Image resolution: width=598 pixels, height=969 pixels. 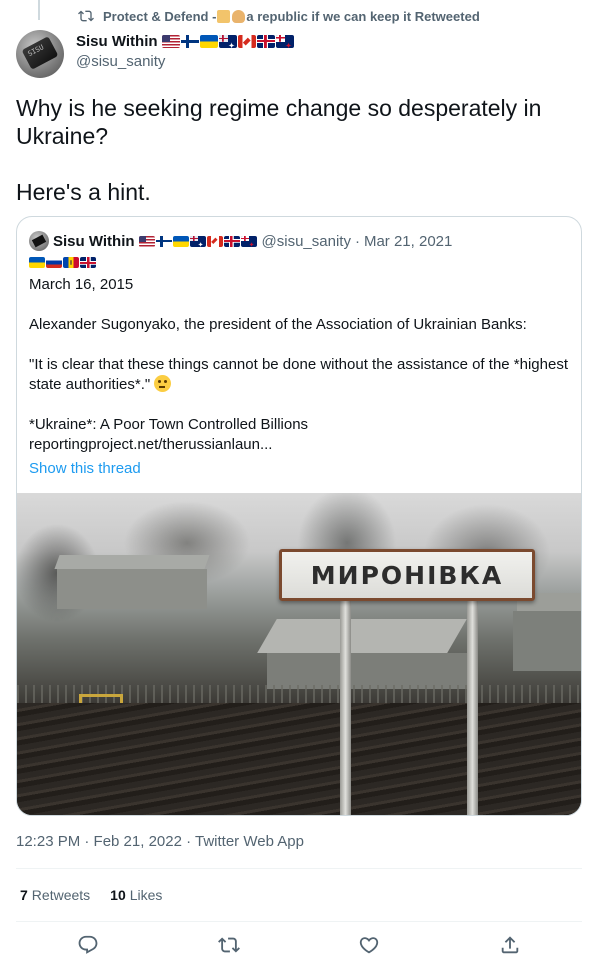 What do you see at coordinates (299, 921) in the screenshot?
I see `divider-bottom` at bounding box center [299, 921].